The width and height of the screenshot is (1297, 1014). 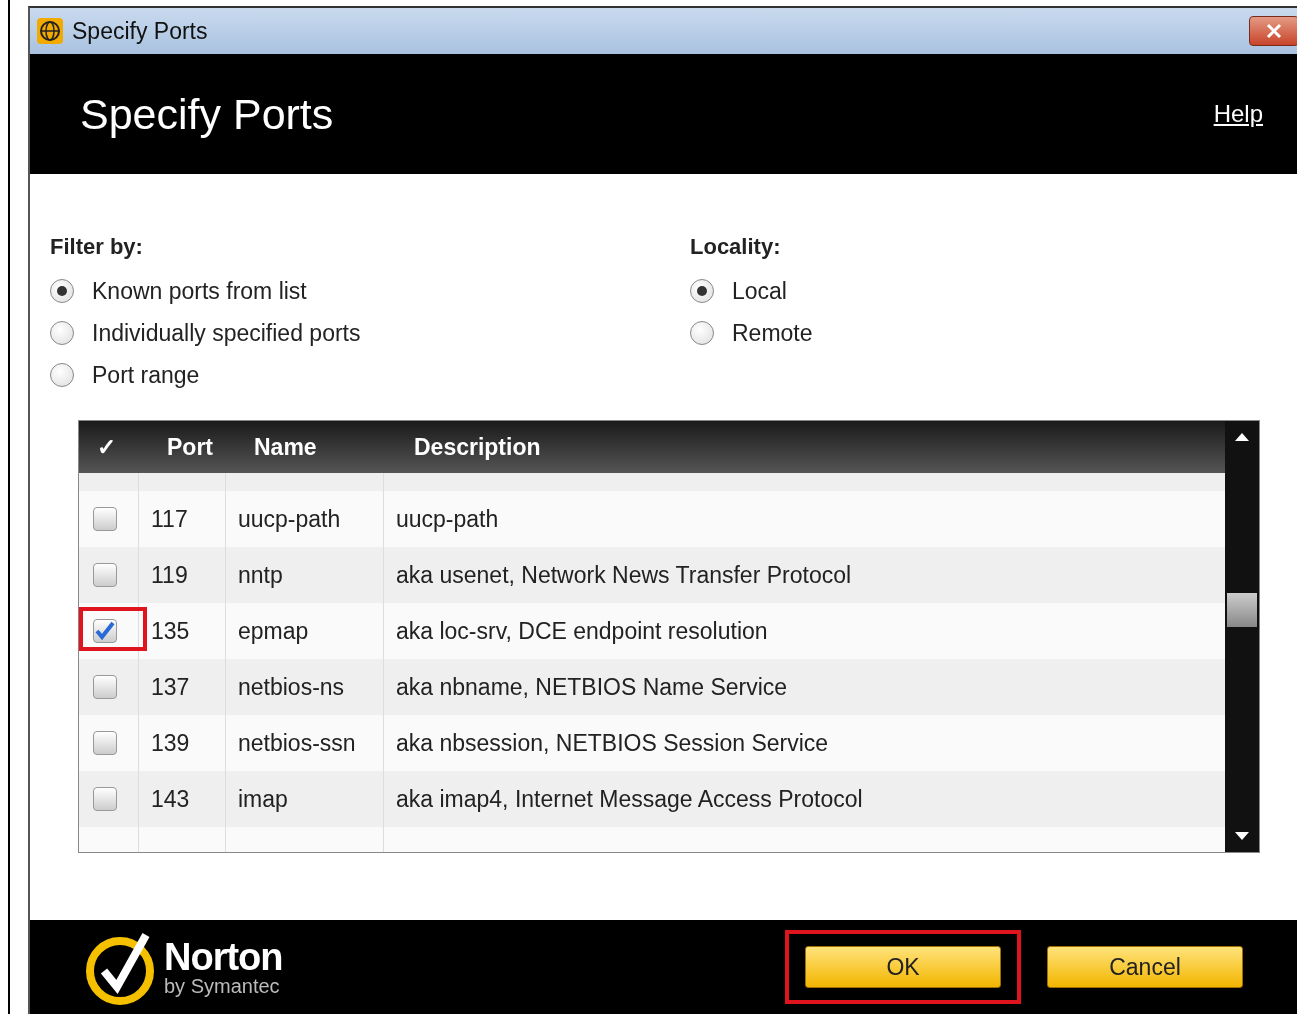 I want to click on table-row: 135 epmap aka loc-srv, DCE endpoint resolution, so click(x=652, y=631).